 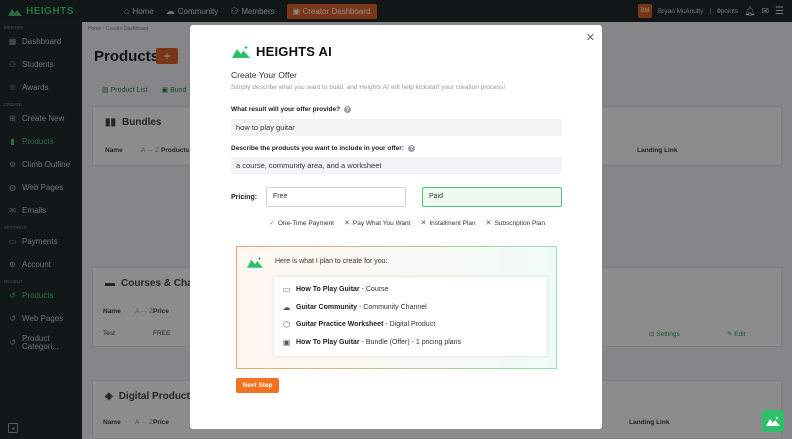 What do you see at coordinates (410, 290) in the screenshot?
I see `plan-item-course: ▭ How To Play Guitar - Course` at bounding box center [410, 290].